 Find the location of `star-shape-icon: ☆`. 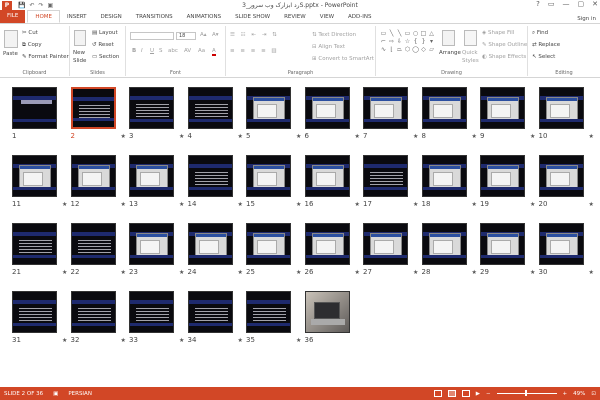

star-shape-icon: ☆ is located at coordinates (407, 41).